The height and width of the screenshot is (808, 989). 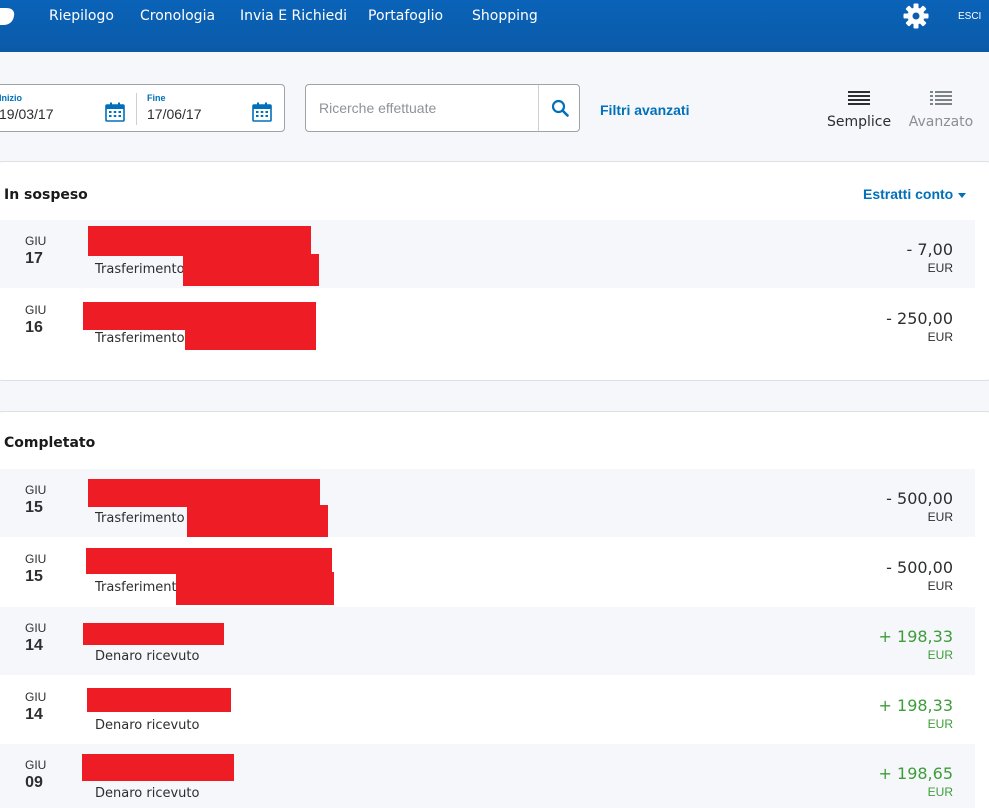 I want to click on nav-riepilogo: Riepilogo, so click(x=81, y=16).